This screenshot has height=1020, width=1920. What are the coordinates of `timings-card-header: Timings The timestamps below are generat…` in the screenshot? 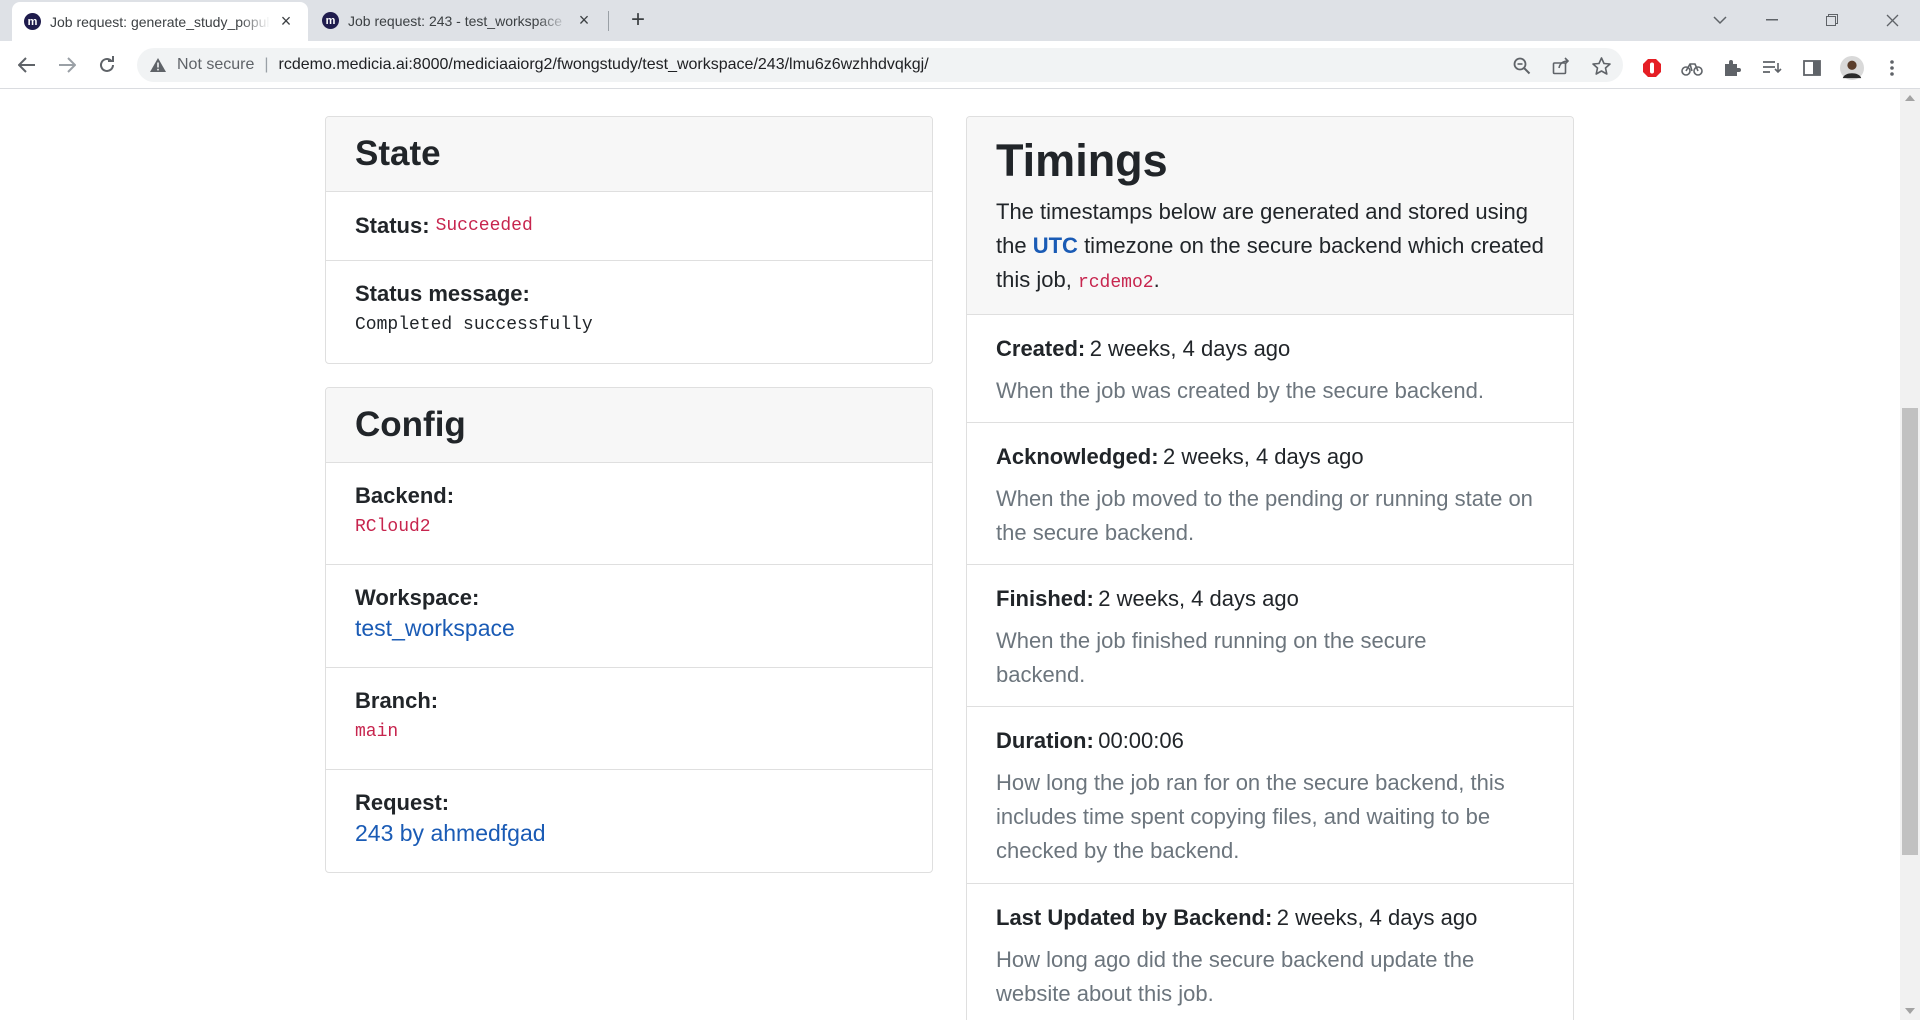 It's located at (1270, 216).